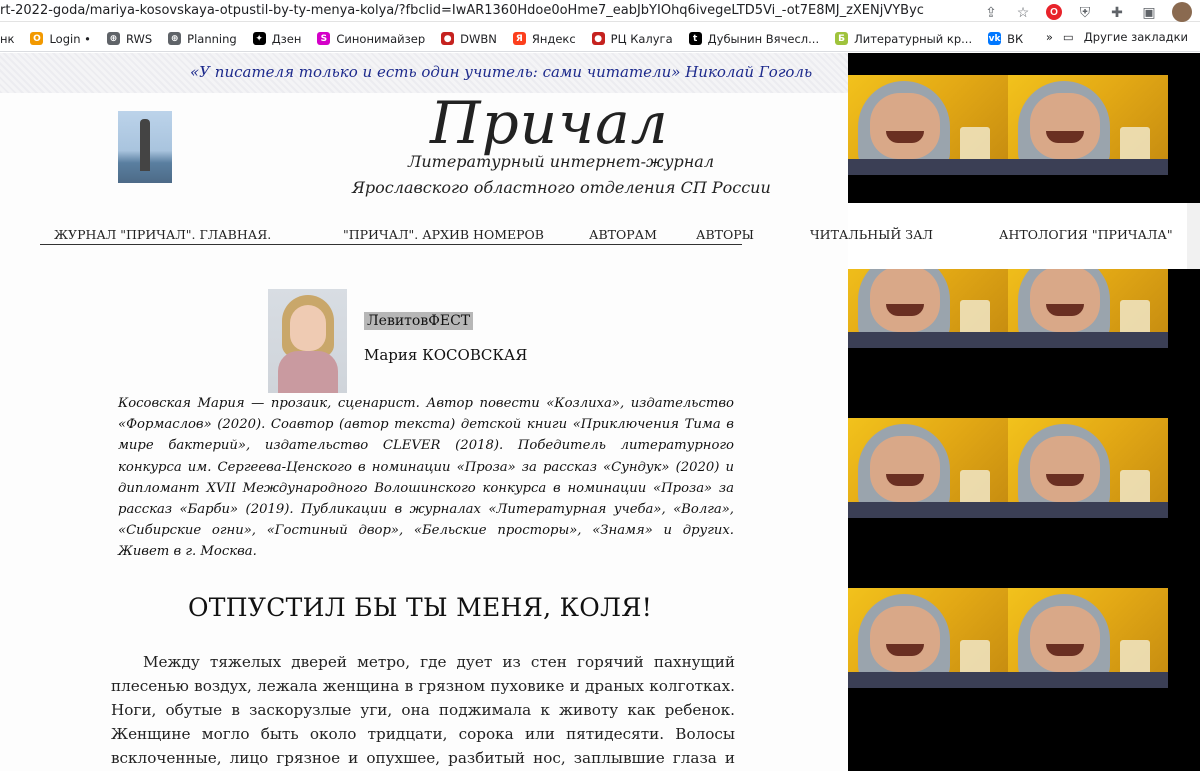 Image resolution: width=1200 pixels, height=771 pixels. What do you see at coordinates (1054, 12) in the screenshot?
I see `opera-icon: O` at bounding box center [1054, 12].